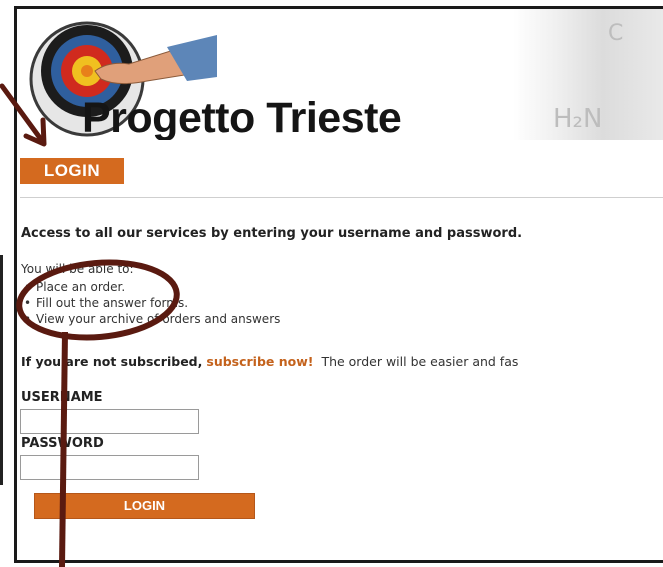 The height and width of the screenshot is (567, 663). What do you see at coordinates (21, 112) in the screenshot?
I see `annotation-arrow-line` at bounding box center [21, 112].